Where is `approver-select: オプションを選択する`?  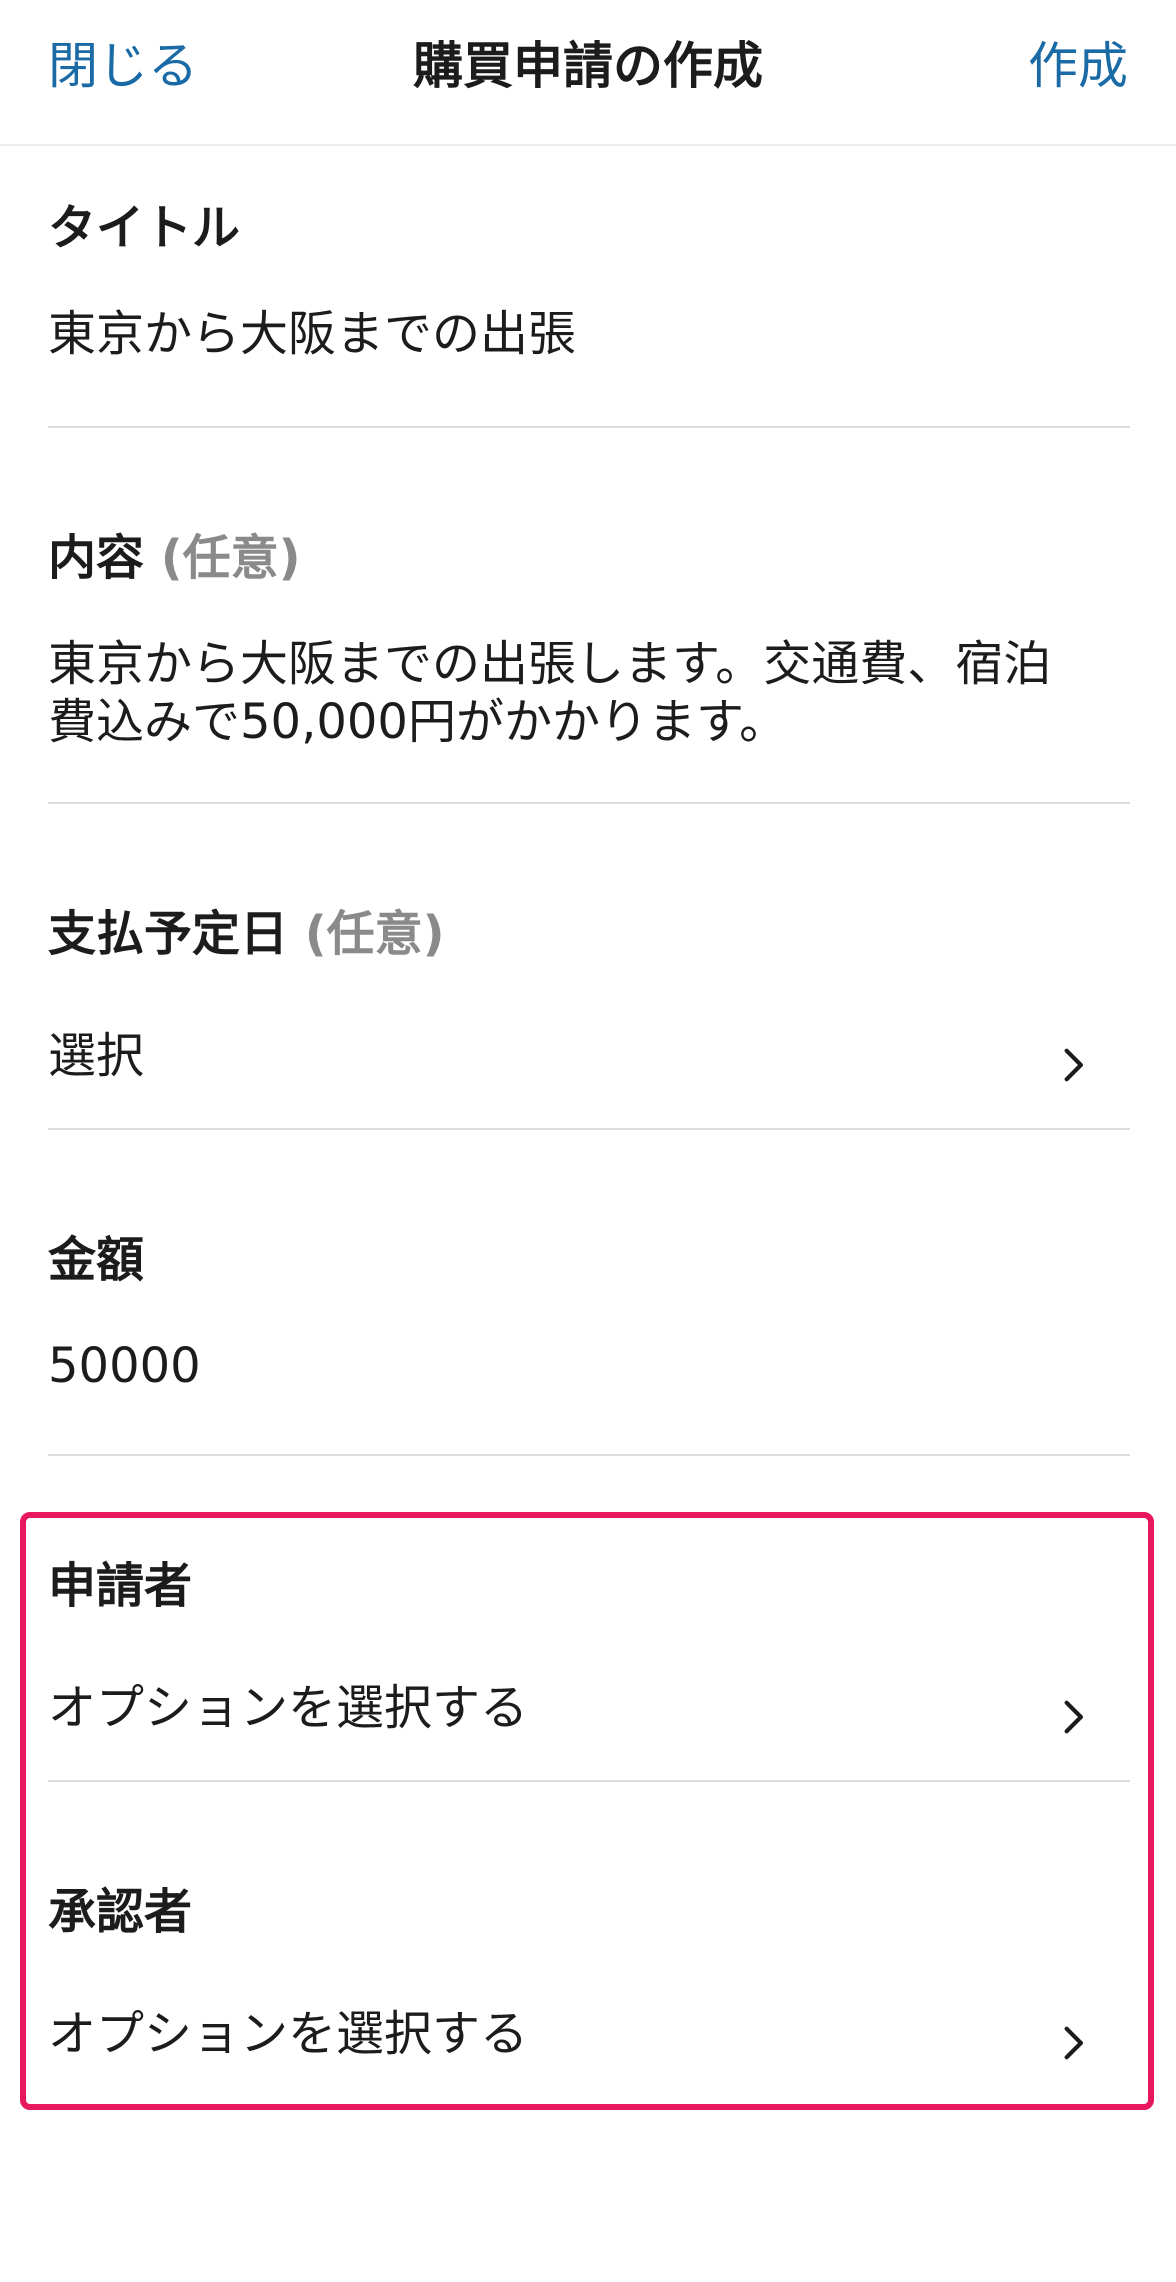 approver-select: オプションを選択する is located at coordinates (589, 2046).